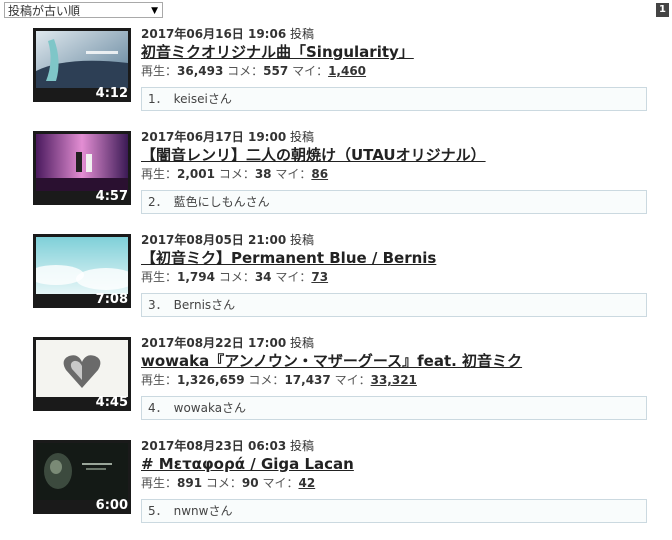  What do you see at coordinates (111, 196) in the screenshot?
I see `video-duration: 4:57` at bounding box center [111, 196].